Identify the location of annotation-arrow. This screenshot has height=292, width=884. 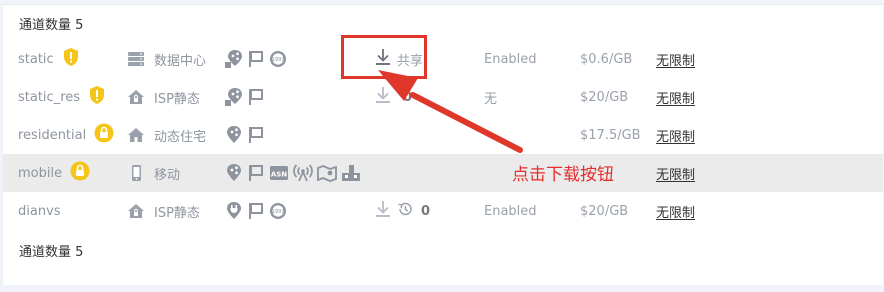
(450, 111).